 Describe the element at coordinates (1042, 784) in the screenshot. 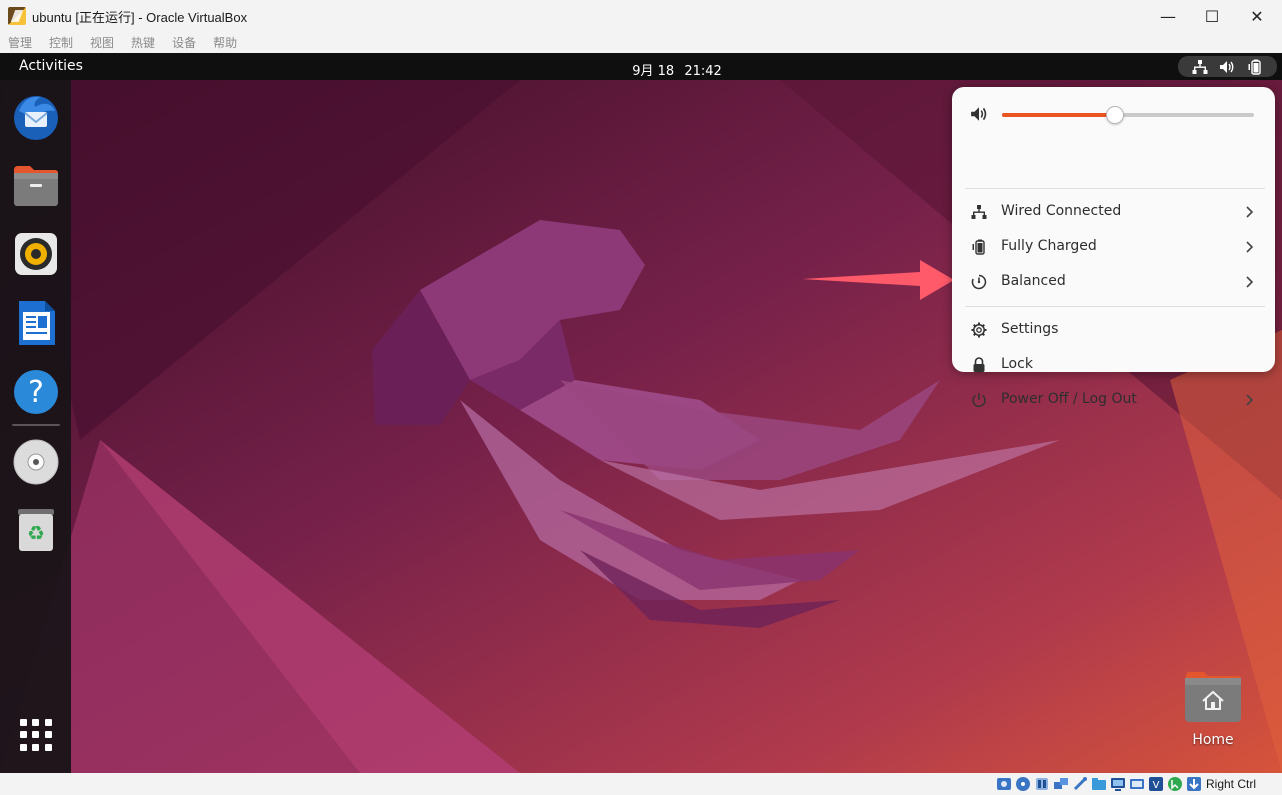

I see `audio-icon` at that location.